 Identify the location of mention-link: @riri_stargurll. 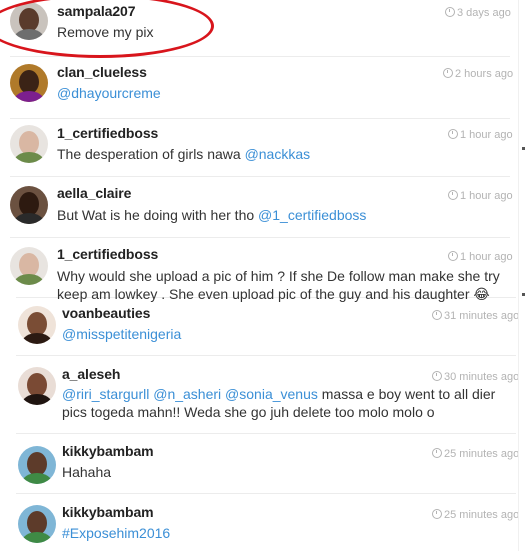
(105, 394).